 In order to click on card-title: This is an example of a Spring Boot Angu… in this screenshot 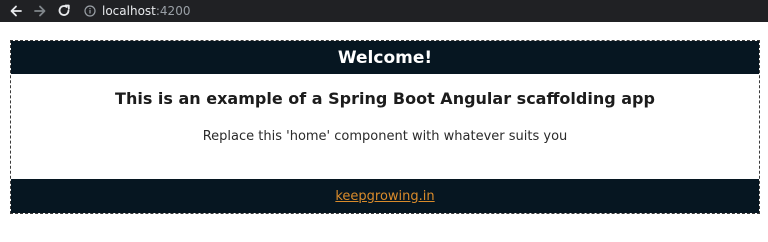, I will do `click(385, 98)`.